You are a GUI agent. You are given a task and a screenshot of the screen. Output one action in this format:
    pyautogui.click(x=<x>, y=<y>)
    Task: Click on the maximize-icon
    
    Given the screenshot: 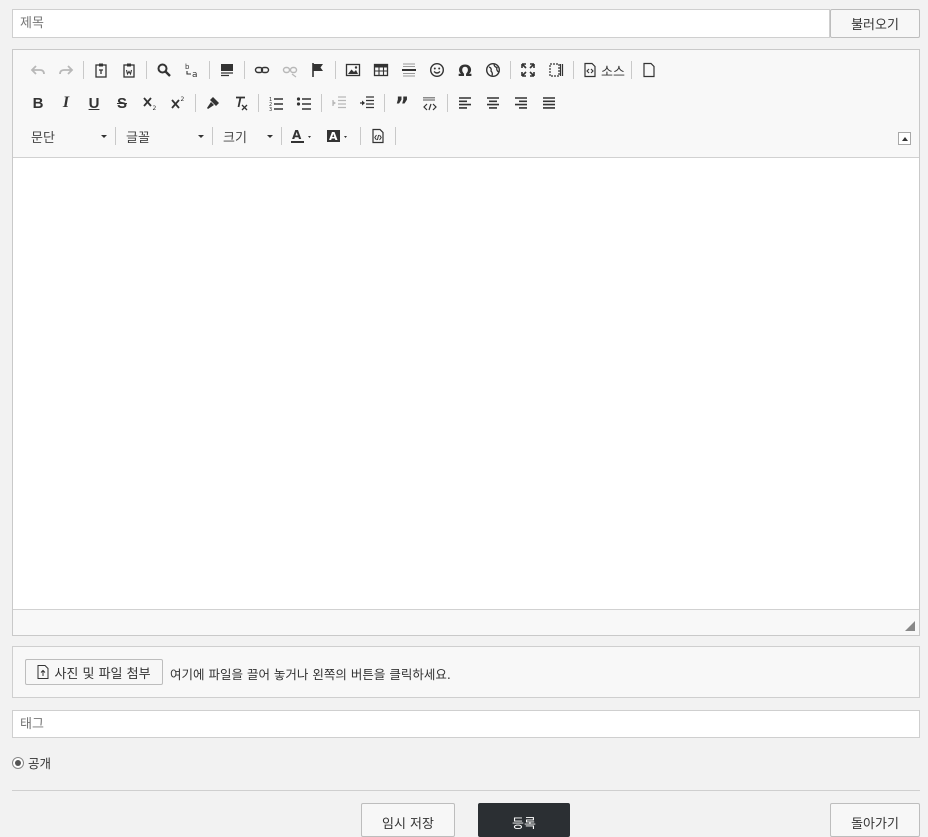 What is the action you would take?
    pyautogui.click(x=528, y=70)
    